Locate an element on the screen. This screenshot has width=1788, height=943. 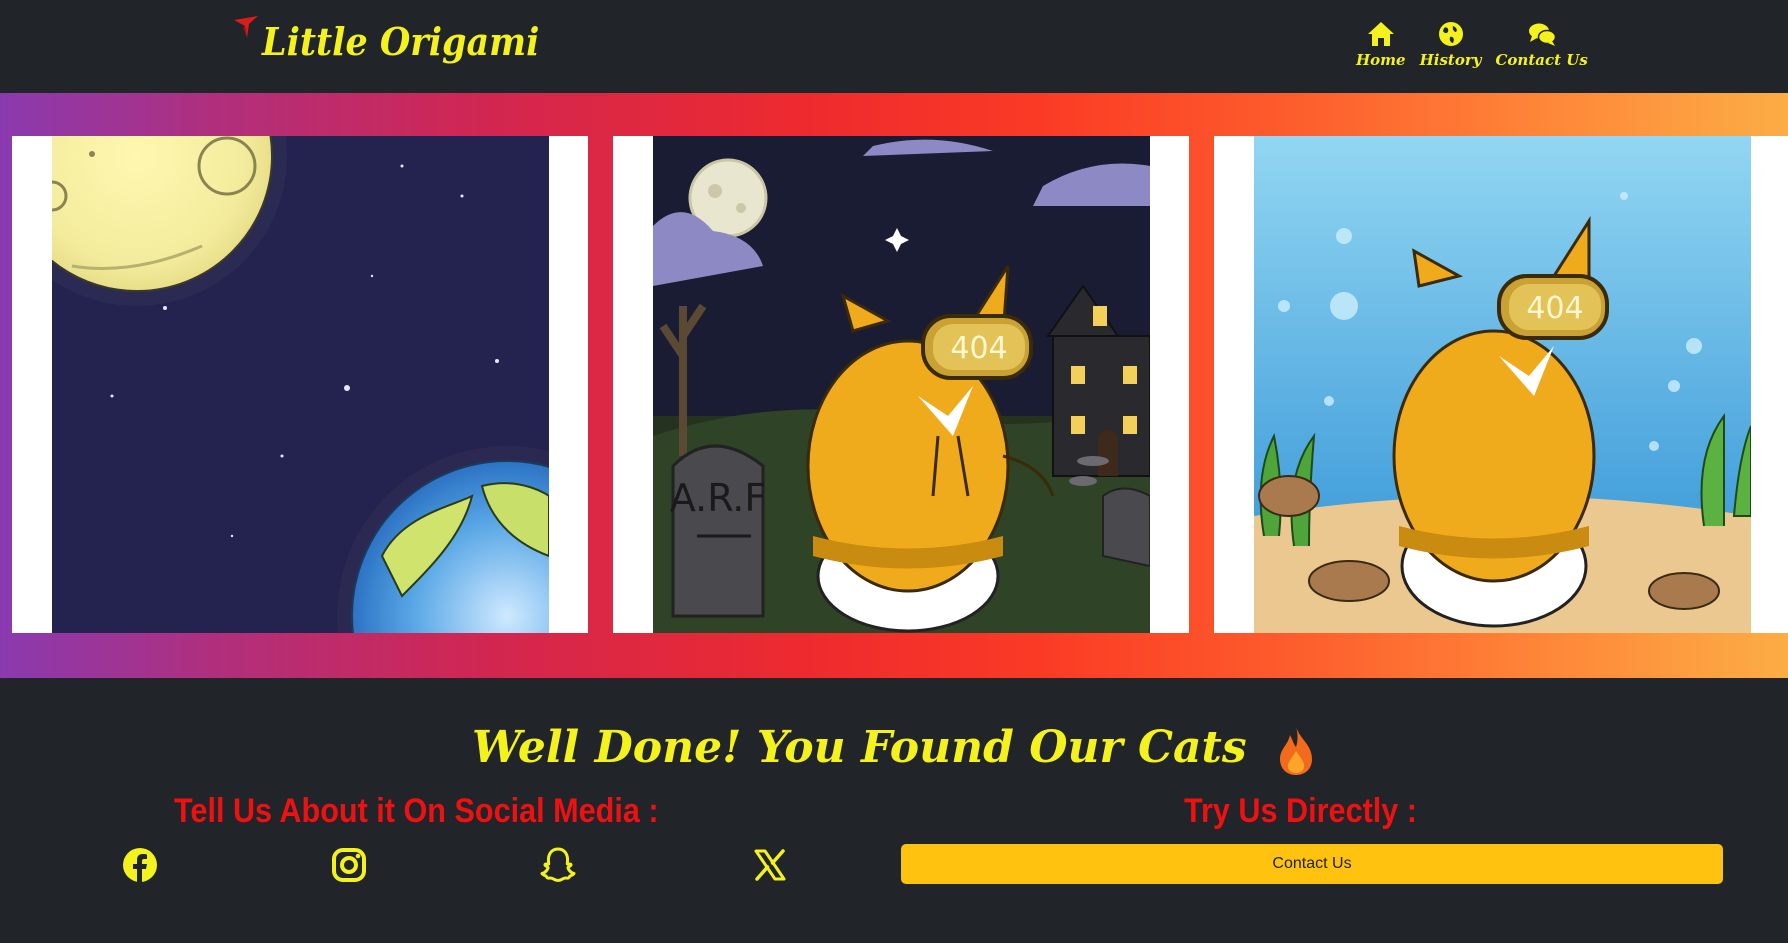
nav-contact: Contact Us is located at coordinates (1541, 44).